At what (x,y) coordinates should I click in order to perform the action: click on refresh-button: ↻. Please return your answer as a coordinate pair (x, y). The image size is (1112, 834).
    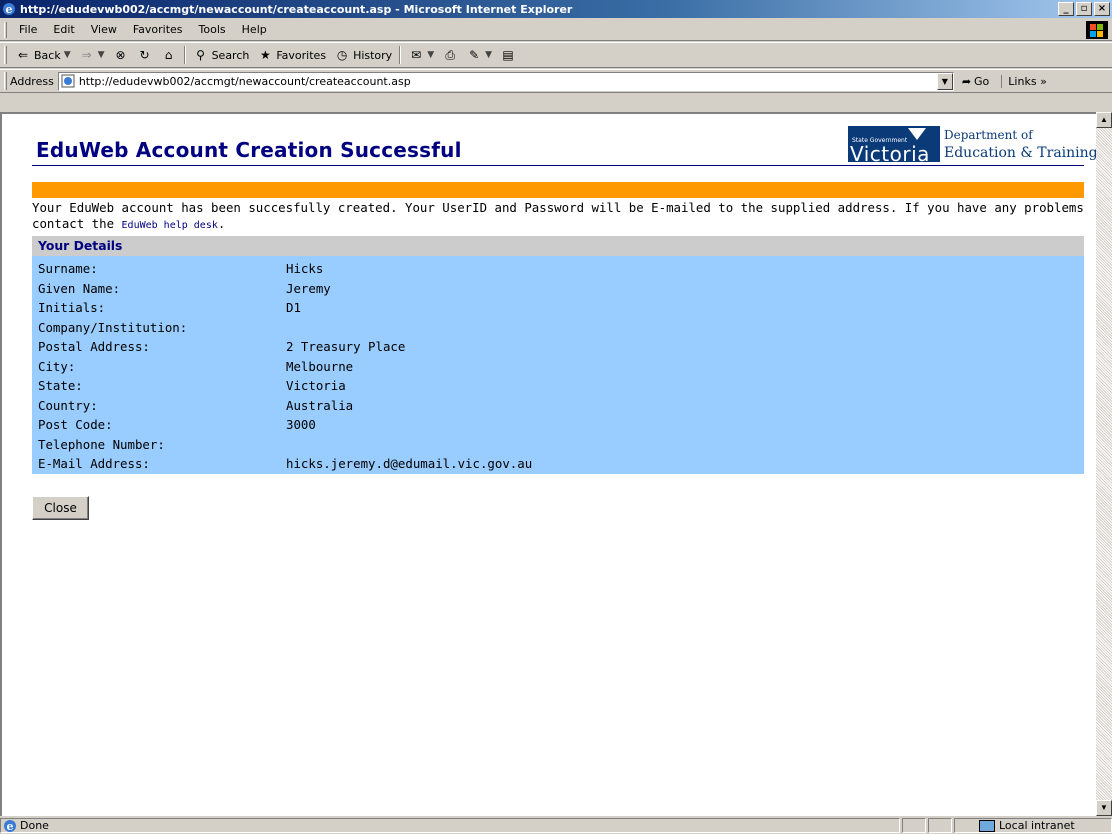
    Looking at the image, I should click on (145, 55).